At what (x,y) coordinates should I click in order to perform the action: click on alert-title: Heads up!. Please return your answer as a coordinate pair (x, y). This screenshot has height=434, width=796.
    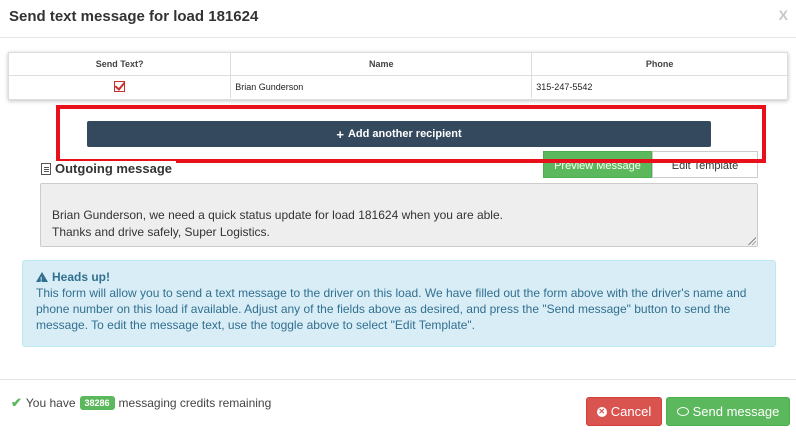
    Looking at the image, I should click on (399, 279).